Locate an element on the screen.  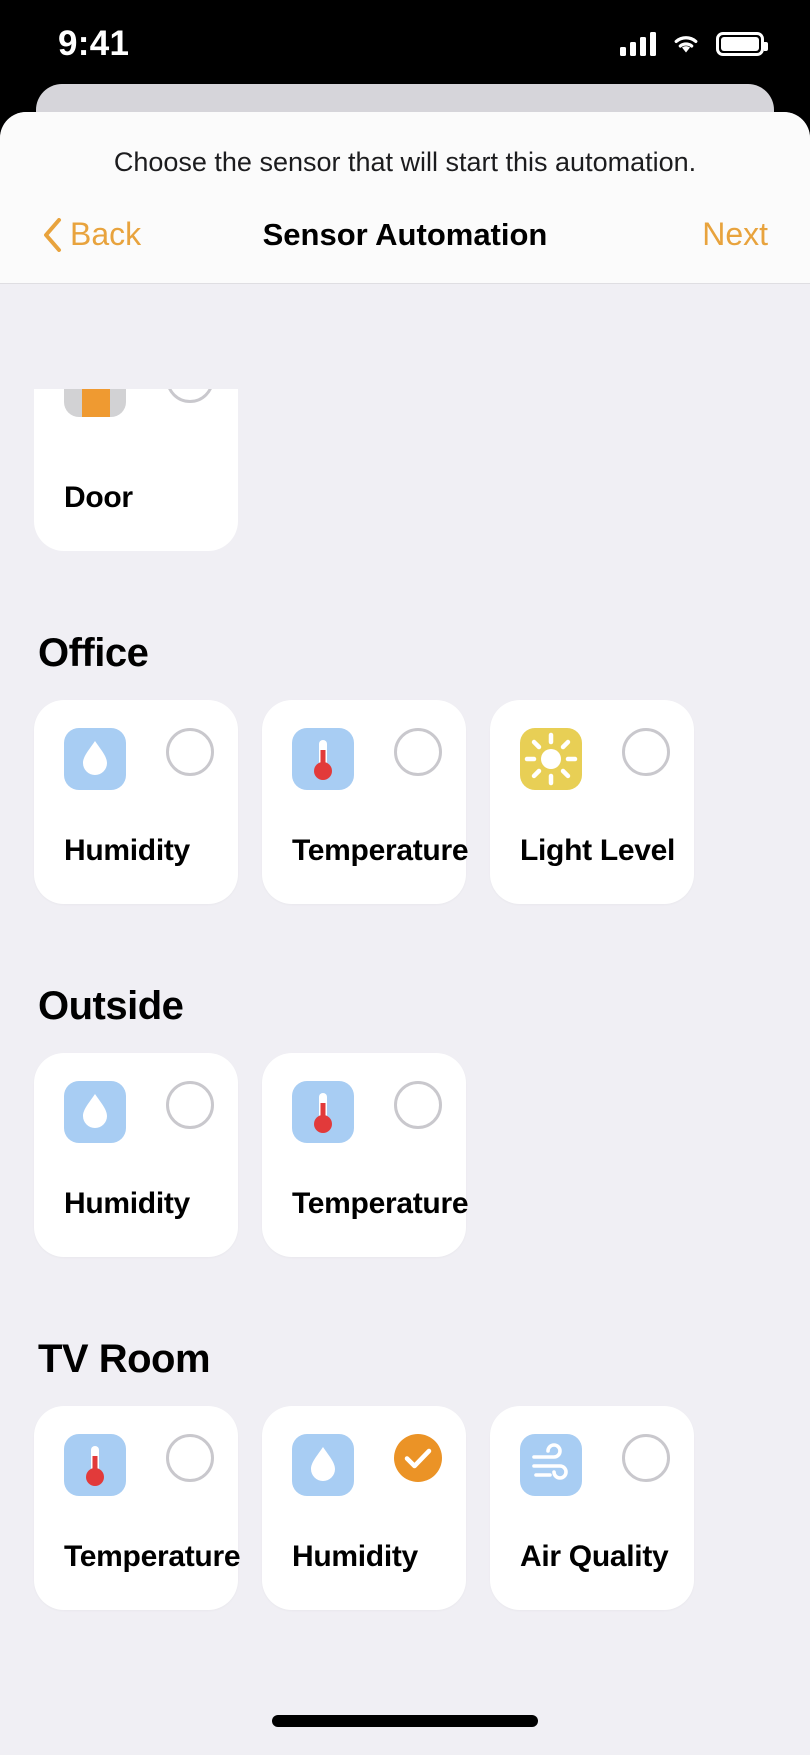
sensor-card-label: Air Quality is located at coordinates (594, 1556).